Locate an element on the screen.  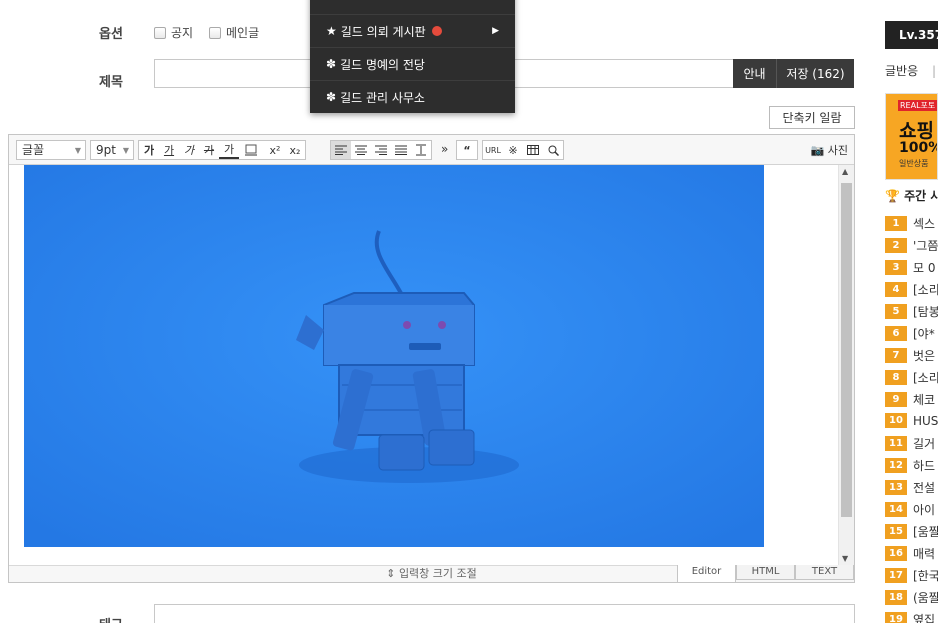
rank-title: HUS is located at coordinates (925, 420).